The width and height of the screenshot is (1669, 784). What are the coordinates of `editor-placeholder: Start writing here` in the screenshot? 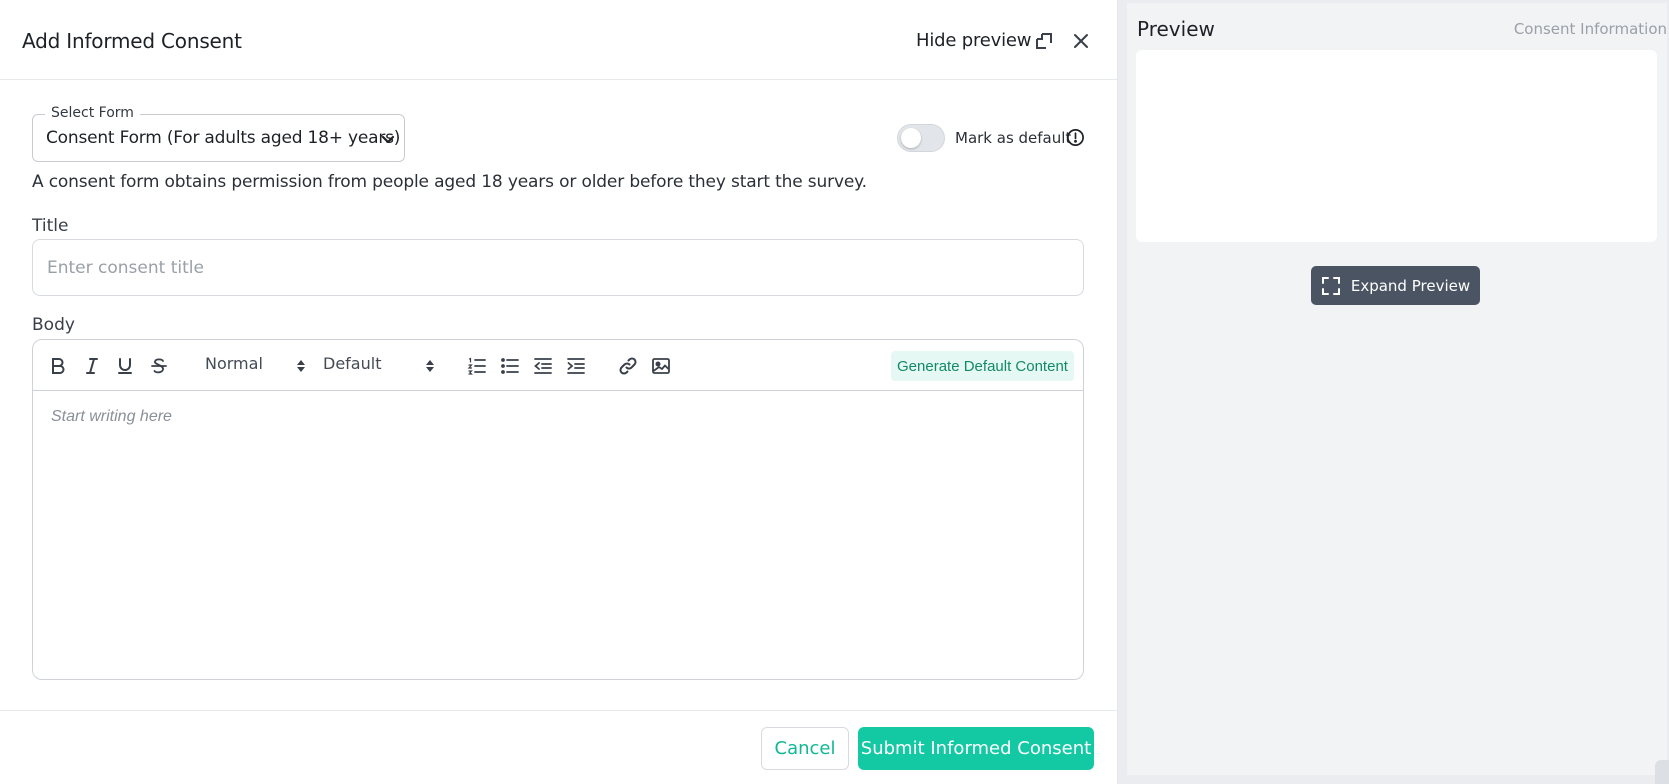 It's located at (111, 416).